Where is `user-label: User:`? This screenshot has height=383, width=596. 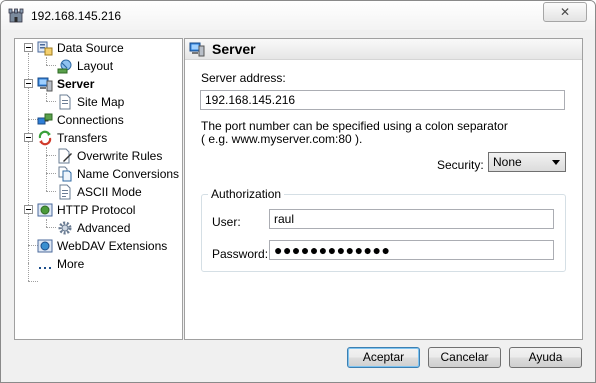 user-label: User: is located at coordinates (226, 222).